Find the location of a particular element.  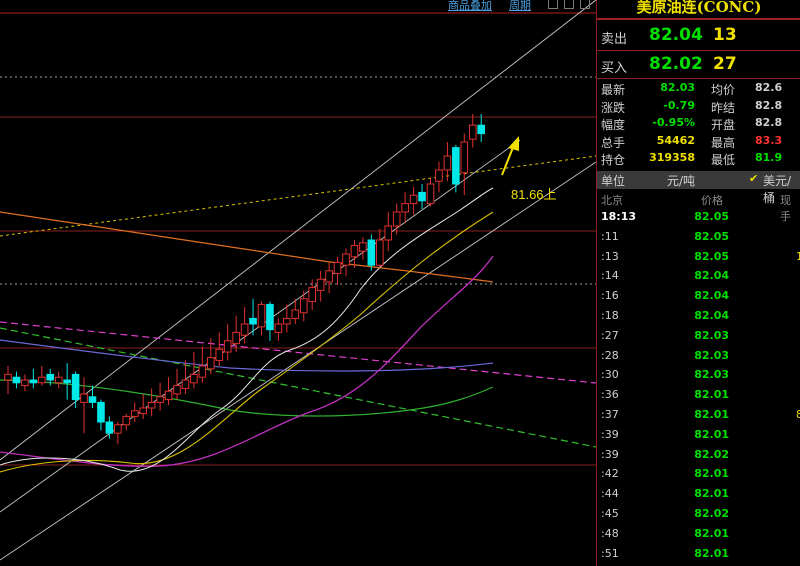

tick-row: :13 82.05 1 is located at coordinates (698, 260).